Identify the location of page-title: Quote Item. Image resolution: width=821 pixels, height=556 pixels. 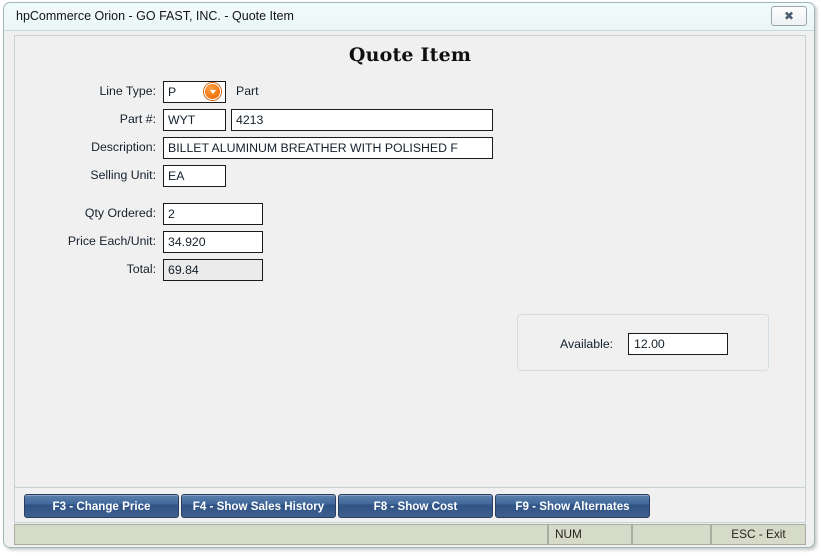
(410, 55).